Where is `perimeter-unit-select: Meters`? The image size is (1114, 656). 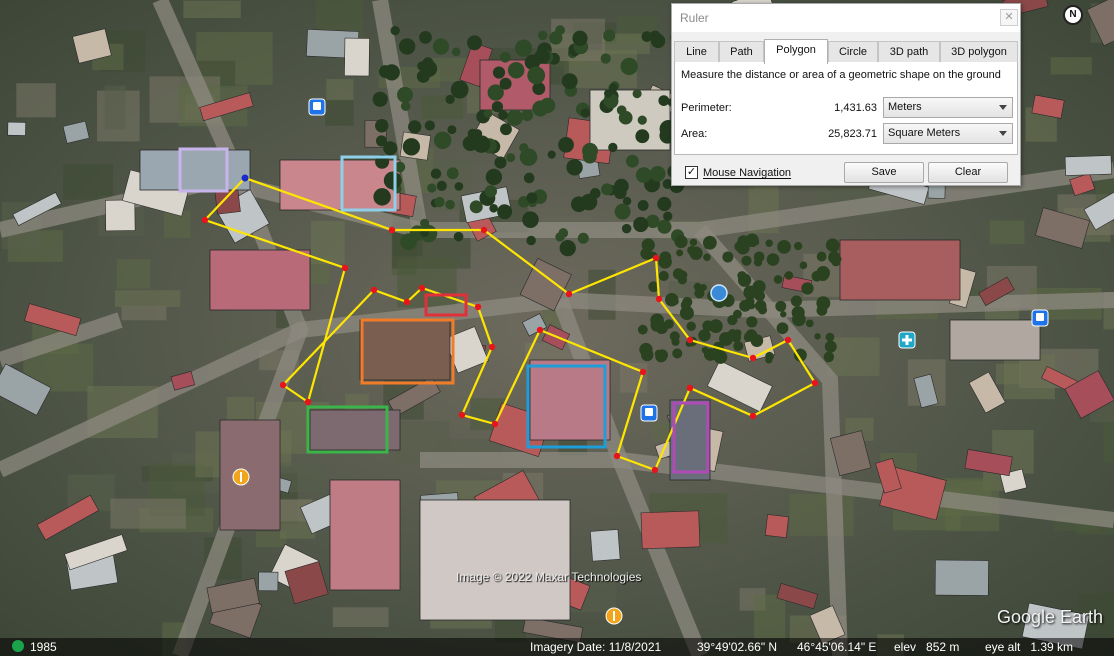
perimeter-unit-select: Meters is located at coordinates (948, 107).